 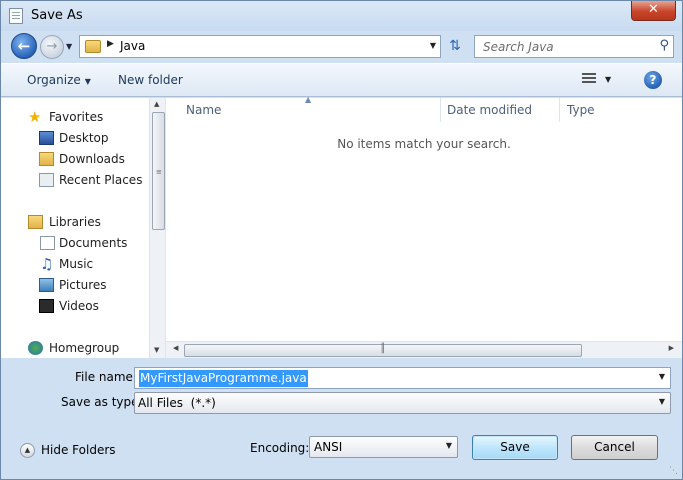 I want to click on sidebar-item-label: Music, so click(x=76, y=264).